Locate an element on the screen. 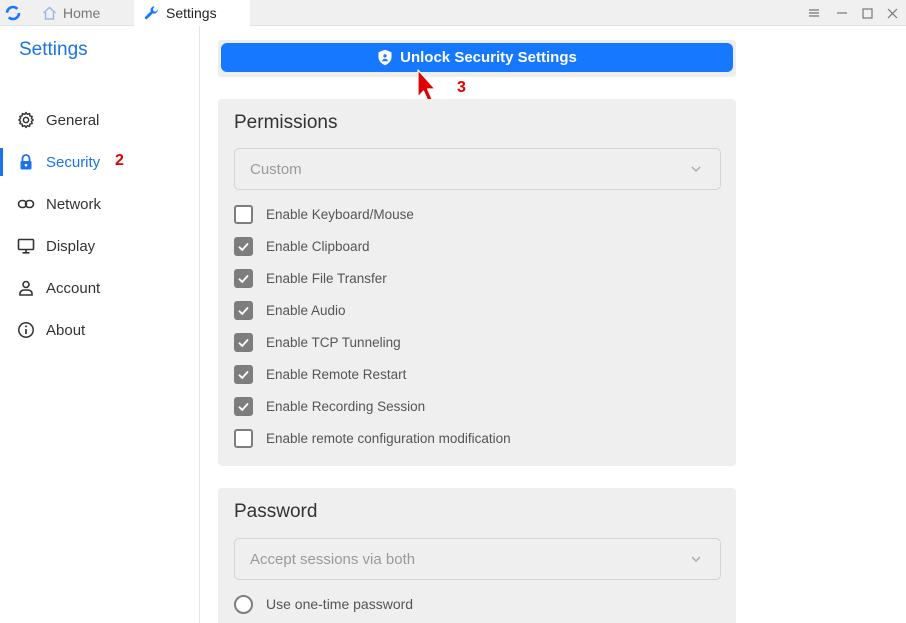 The width and height of the screenshot is (906, 623). password-mode-select: Accept sessions via both is located at coordinates (477, 559).